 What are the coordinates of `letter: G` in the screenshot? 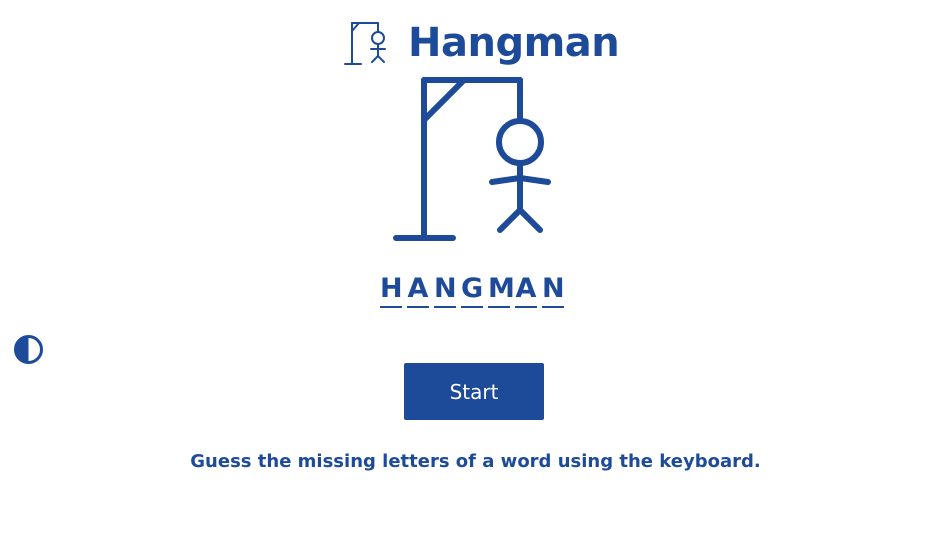 It's located at (472, 288).